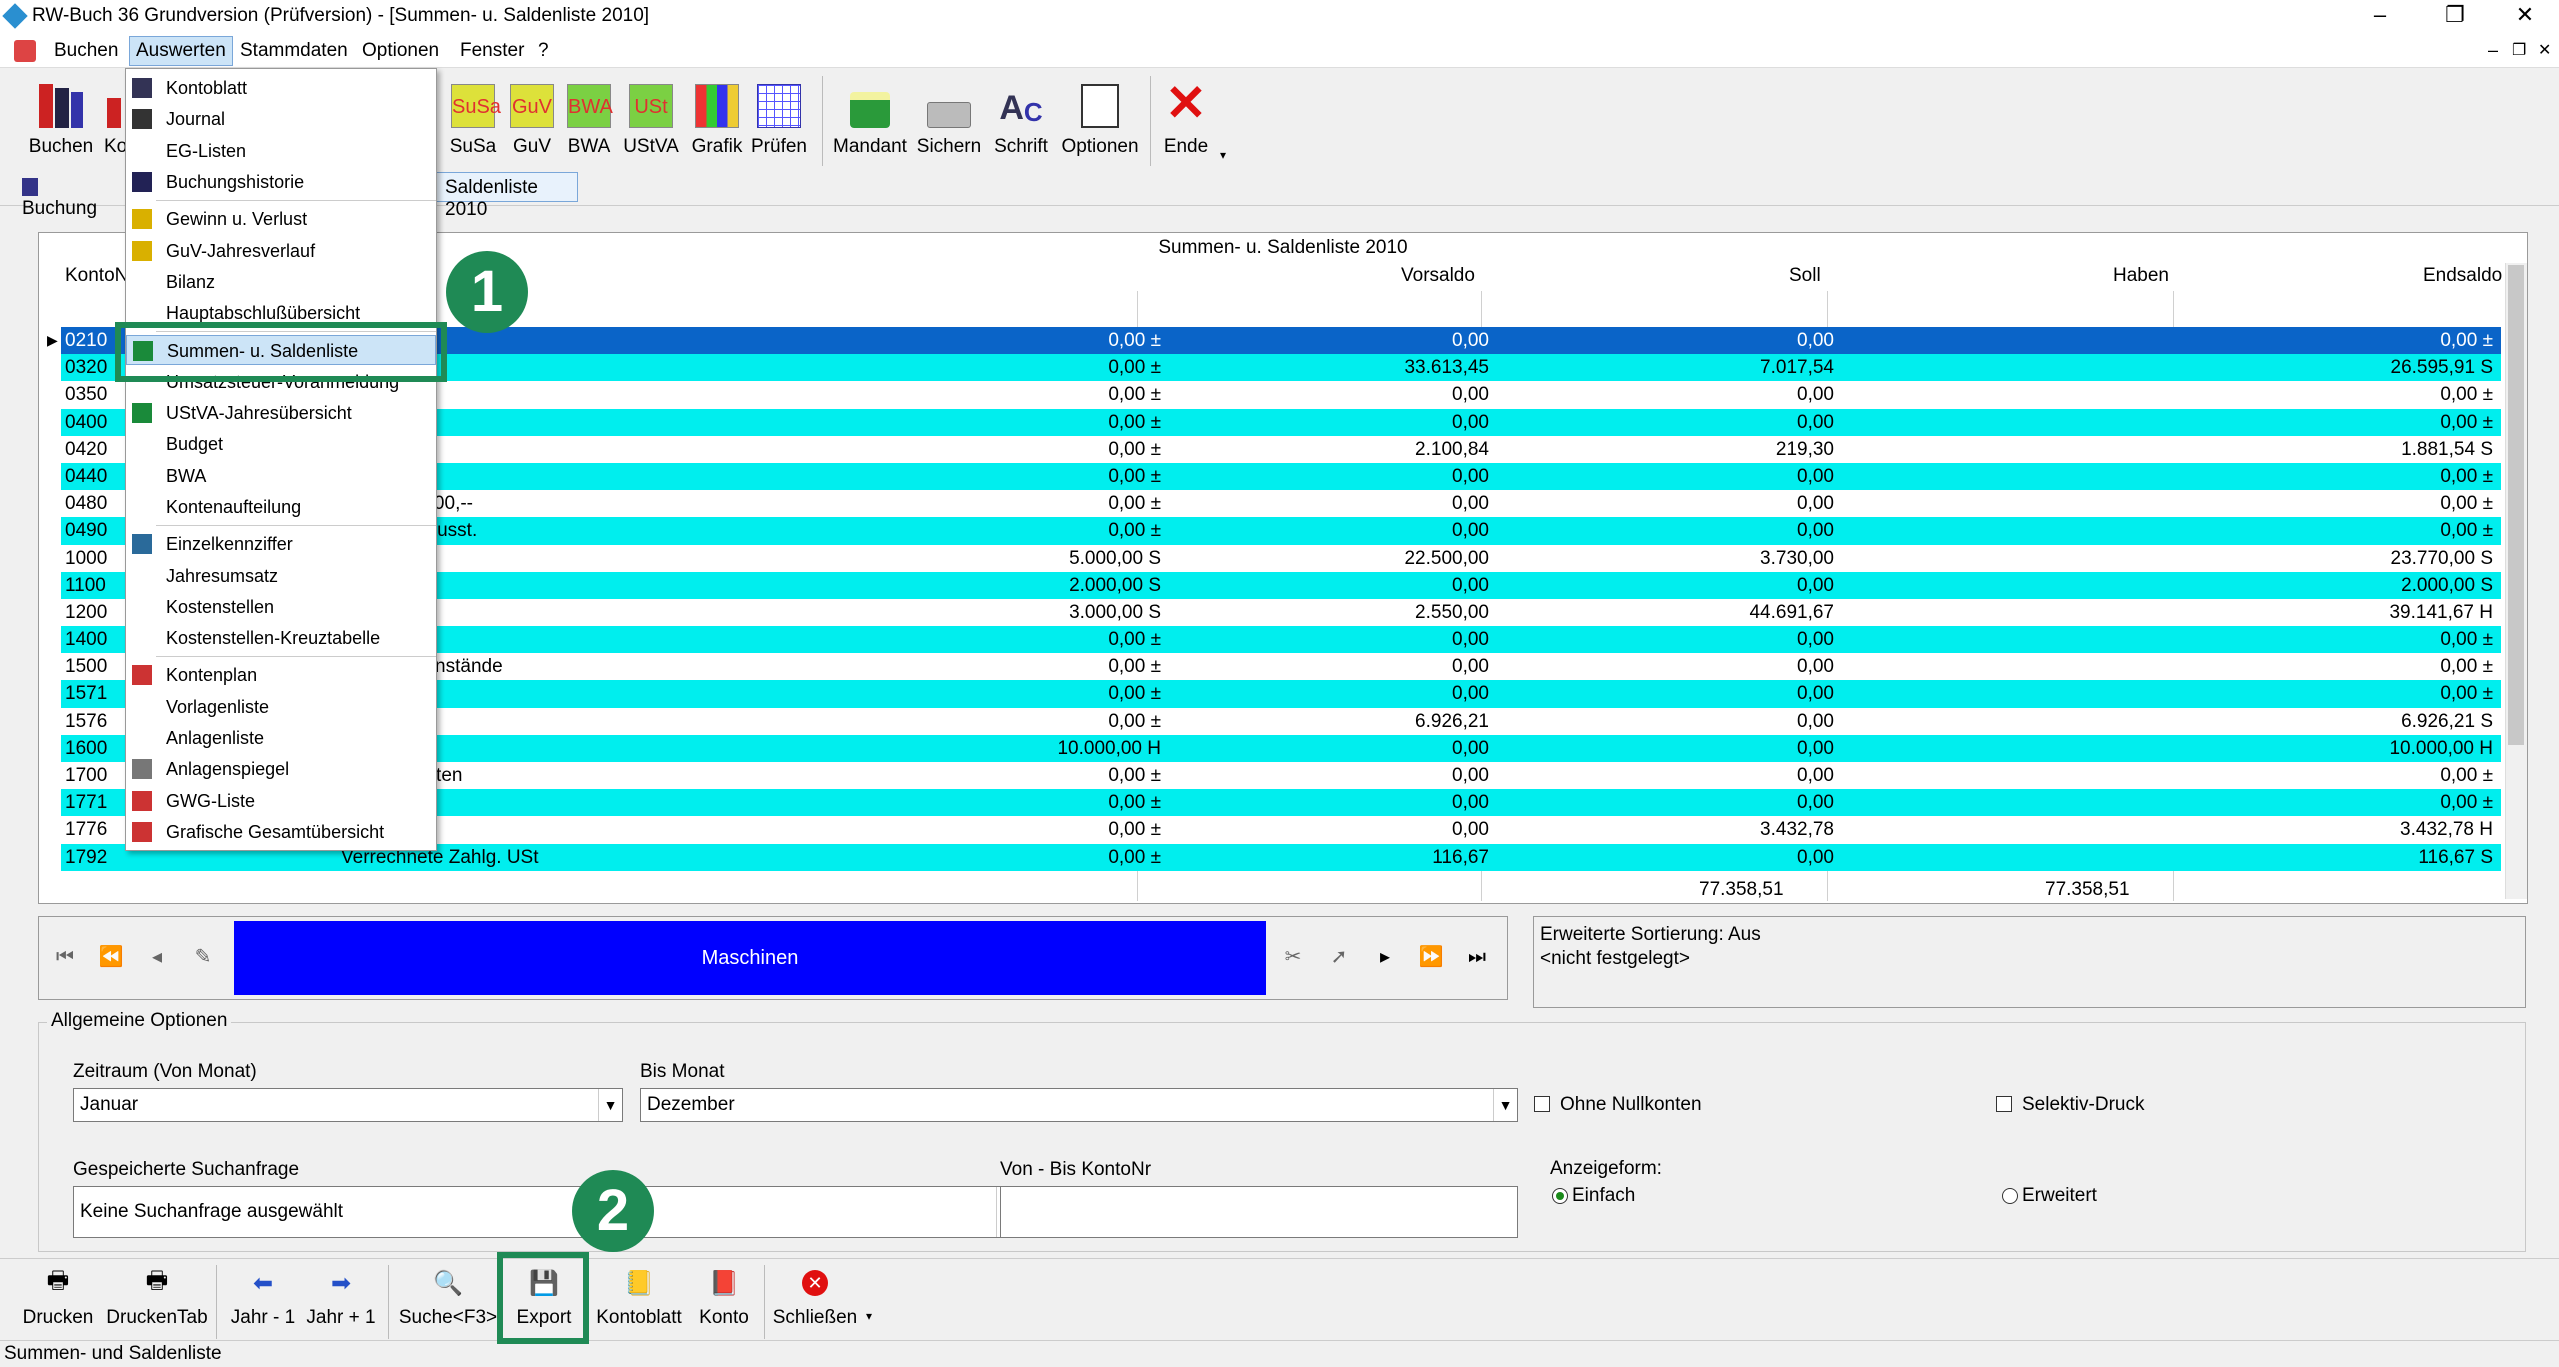  Describe the element at coordinates (1259, 1212) in the screenshot. I see `kontonr-input` at that location.